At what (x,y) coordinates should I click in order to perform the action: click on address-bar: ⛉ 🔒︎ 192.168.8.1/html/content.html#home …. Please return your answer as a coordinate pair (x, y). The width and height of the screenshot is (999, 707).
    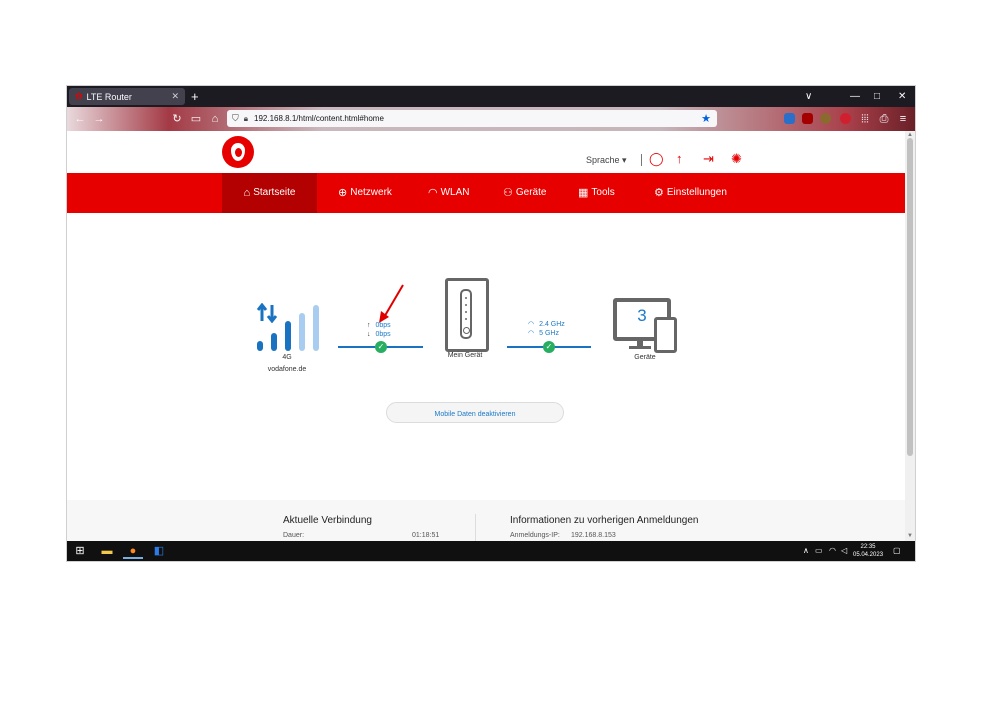
    Looking at the image, I should click on (472, 118).